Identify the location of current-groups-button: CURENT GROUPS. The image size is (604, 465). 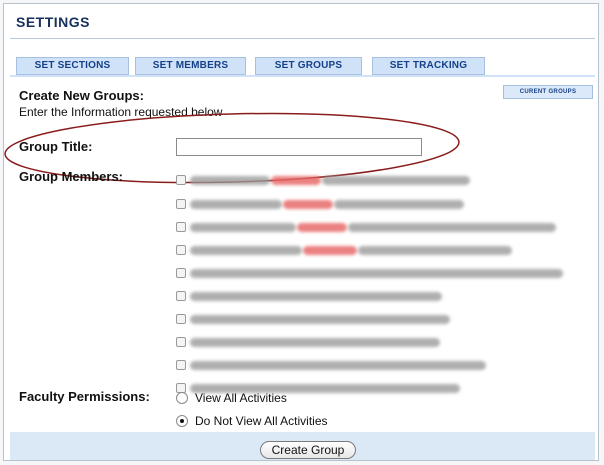
(548, 92).